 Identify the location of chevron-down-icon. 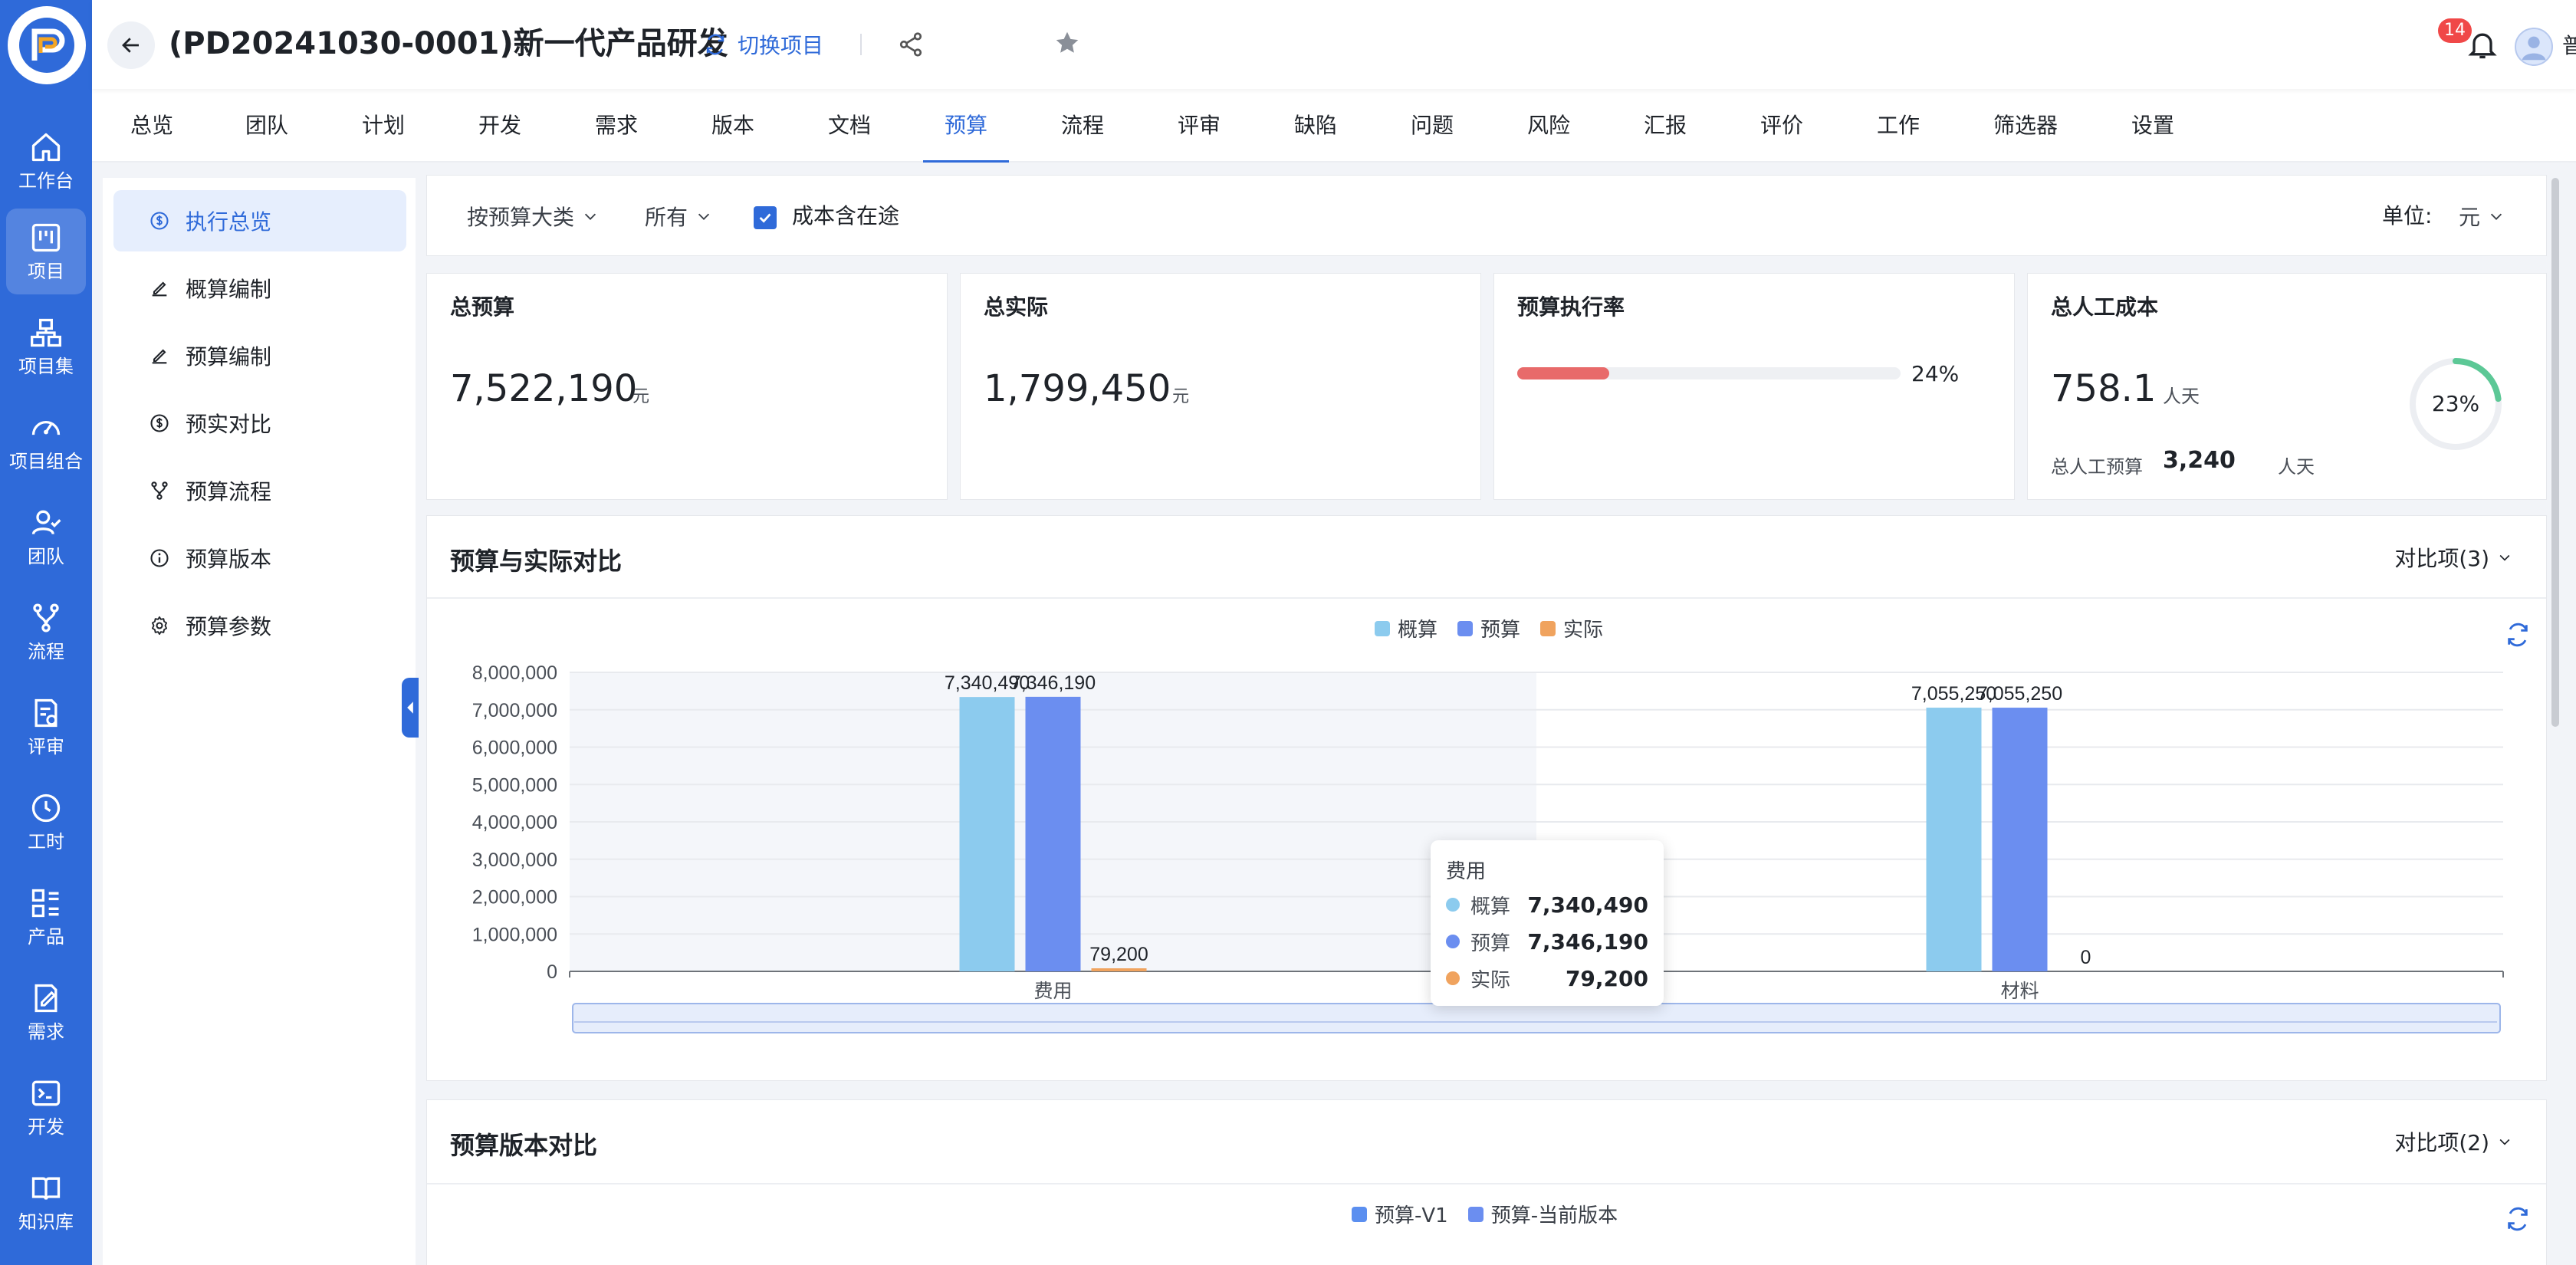
(2496, 216).